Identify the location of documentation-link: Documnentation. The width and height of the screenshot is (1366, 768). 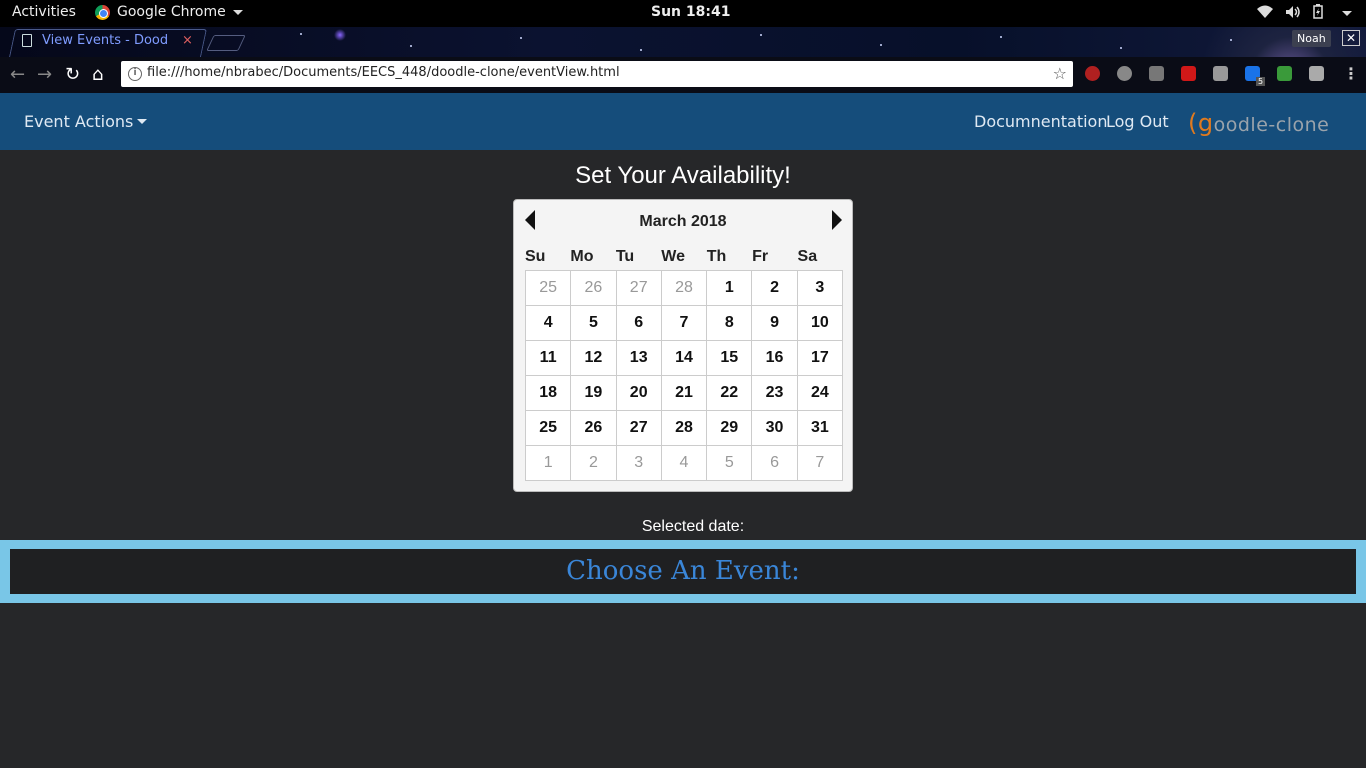
(1040, 121).